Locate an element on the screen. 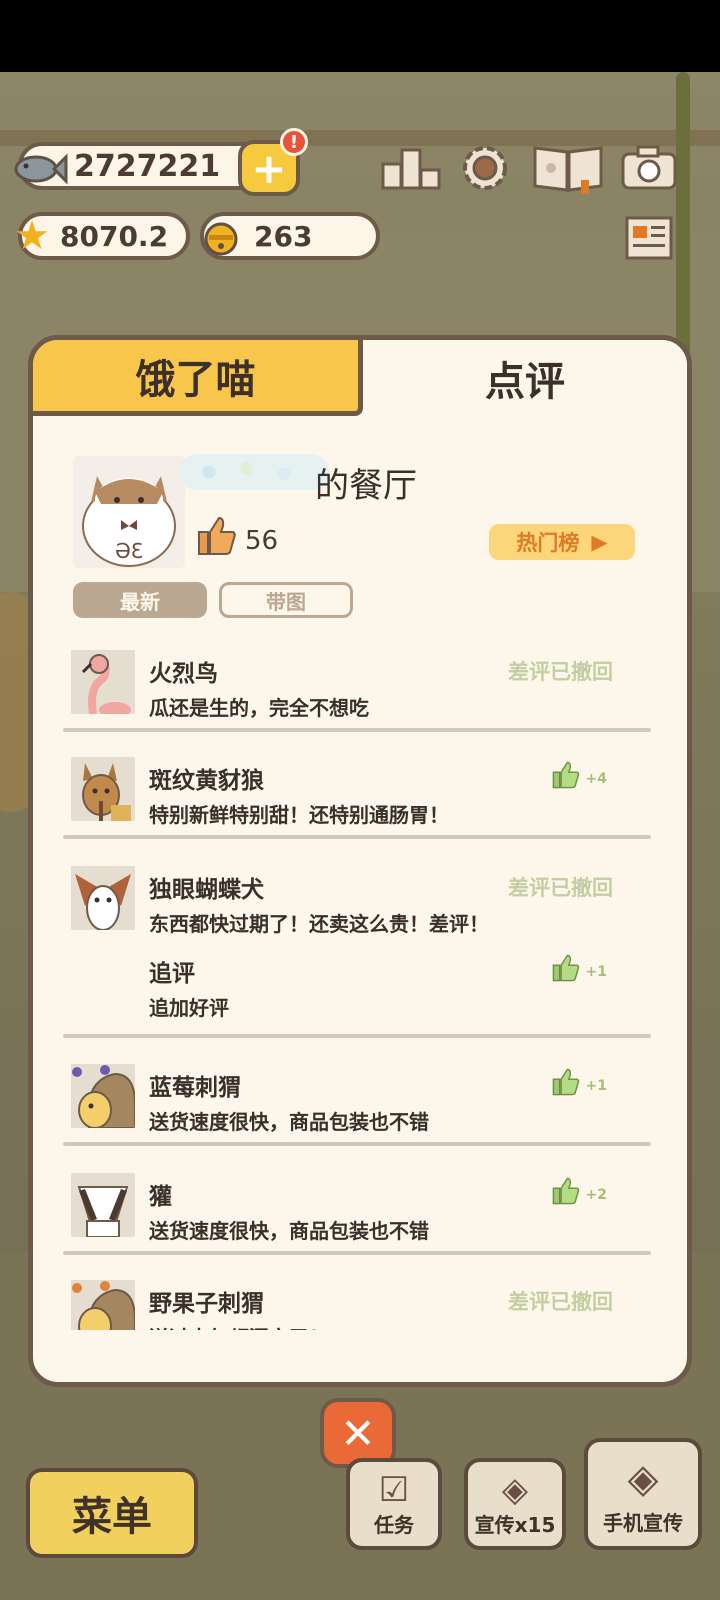 The width and height of the screenshot is (720, 1600). panel-tabs: 饿了喵 点评 is located at coordinates (360, 379).